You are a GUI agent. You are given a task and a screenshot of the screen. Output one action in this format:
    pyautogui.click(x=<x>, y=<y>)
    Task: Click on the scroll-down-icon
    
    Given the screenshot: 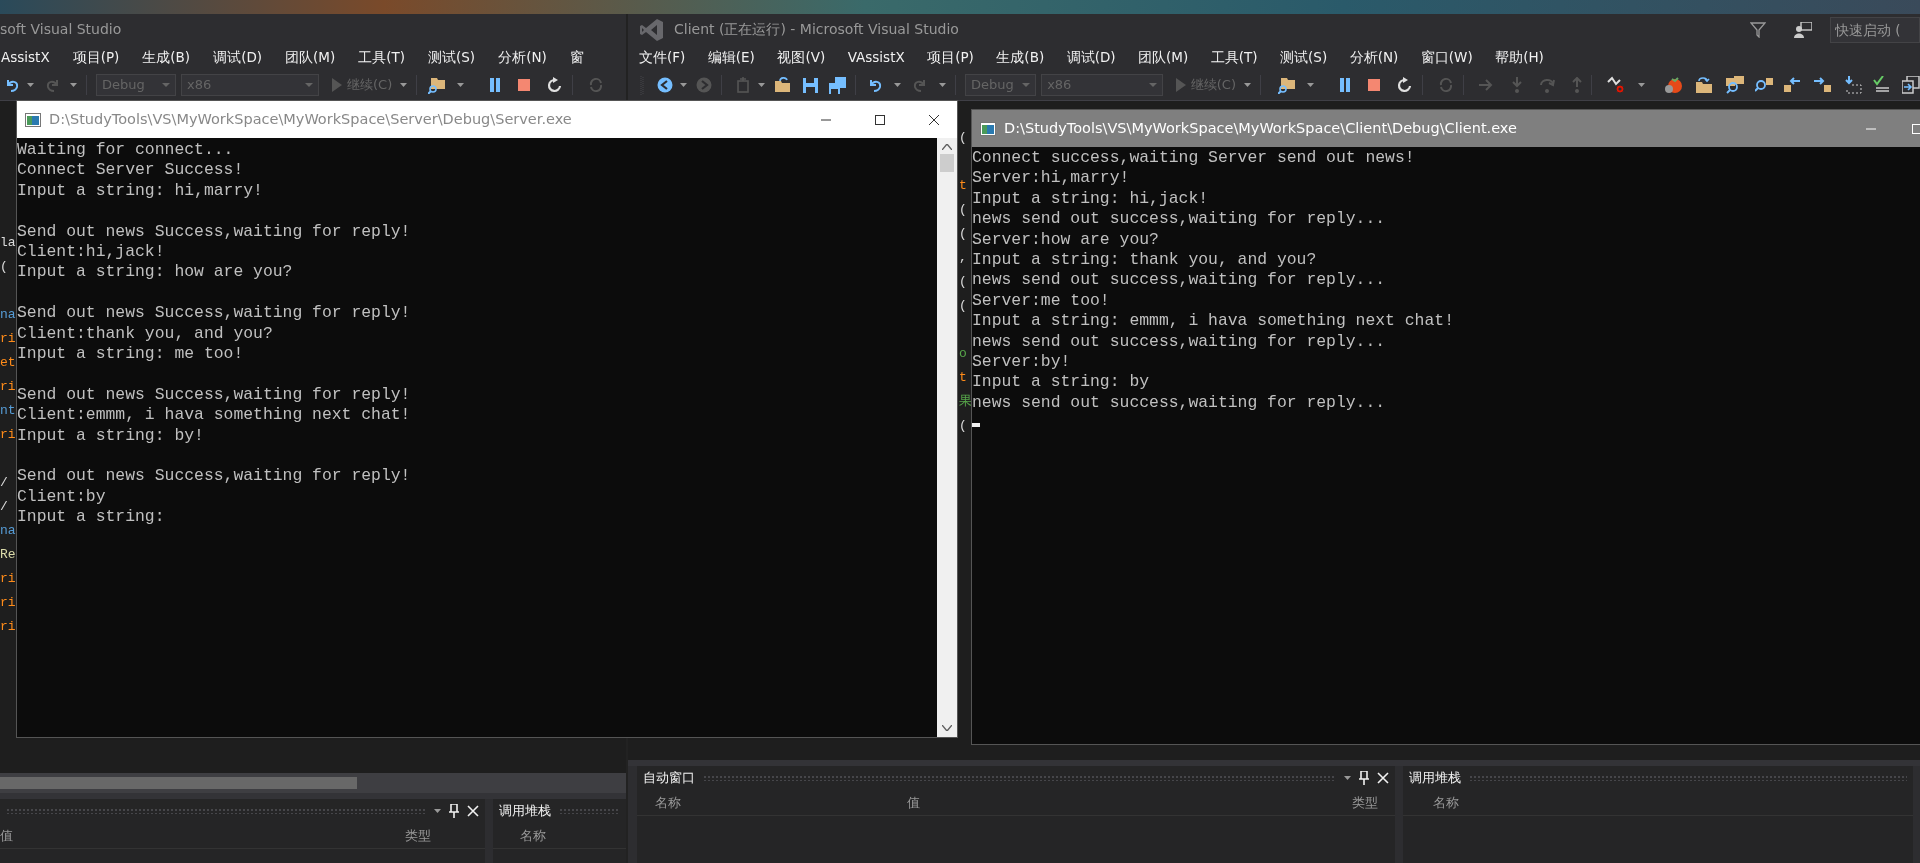 What is the action you would take?
    pyautogui.click(x=947, y=728)
    